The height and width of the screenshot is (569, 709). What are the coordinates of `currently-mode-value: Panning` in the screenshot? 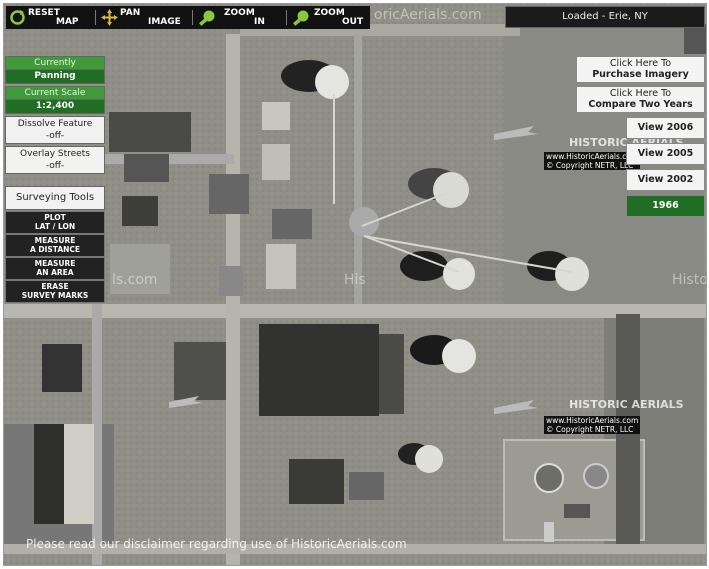 It's located at (55, 76).